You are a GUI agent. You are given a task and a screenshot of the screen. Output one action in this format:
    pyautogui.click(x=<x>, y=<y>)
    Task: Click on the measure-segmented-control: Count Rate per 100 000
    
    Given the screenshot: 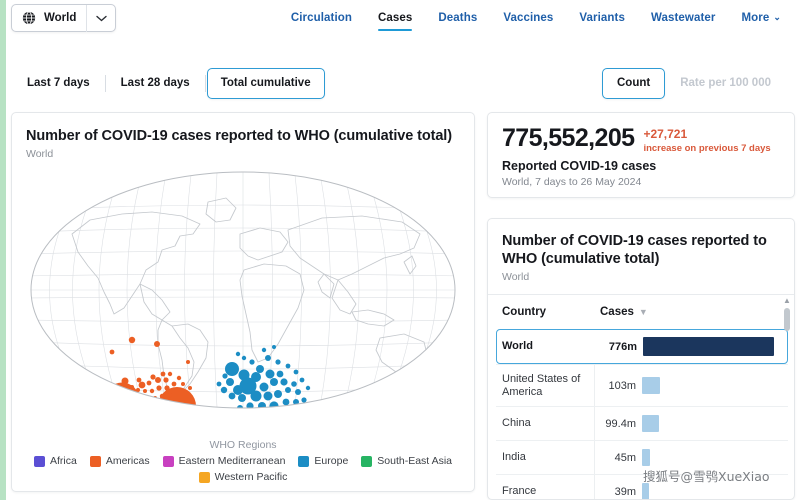 What is the action you would take?
    pyautogui.click(x=693, y=83)
    